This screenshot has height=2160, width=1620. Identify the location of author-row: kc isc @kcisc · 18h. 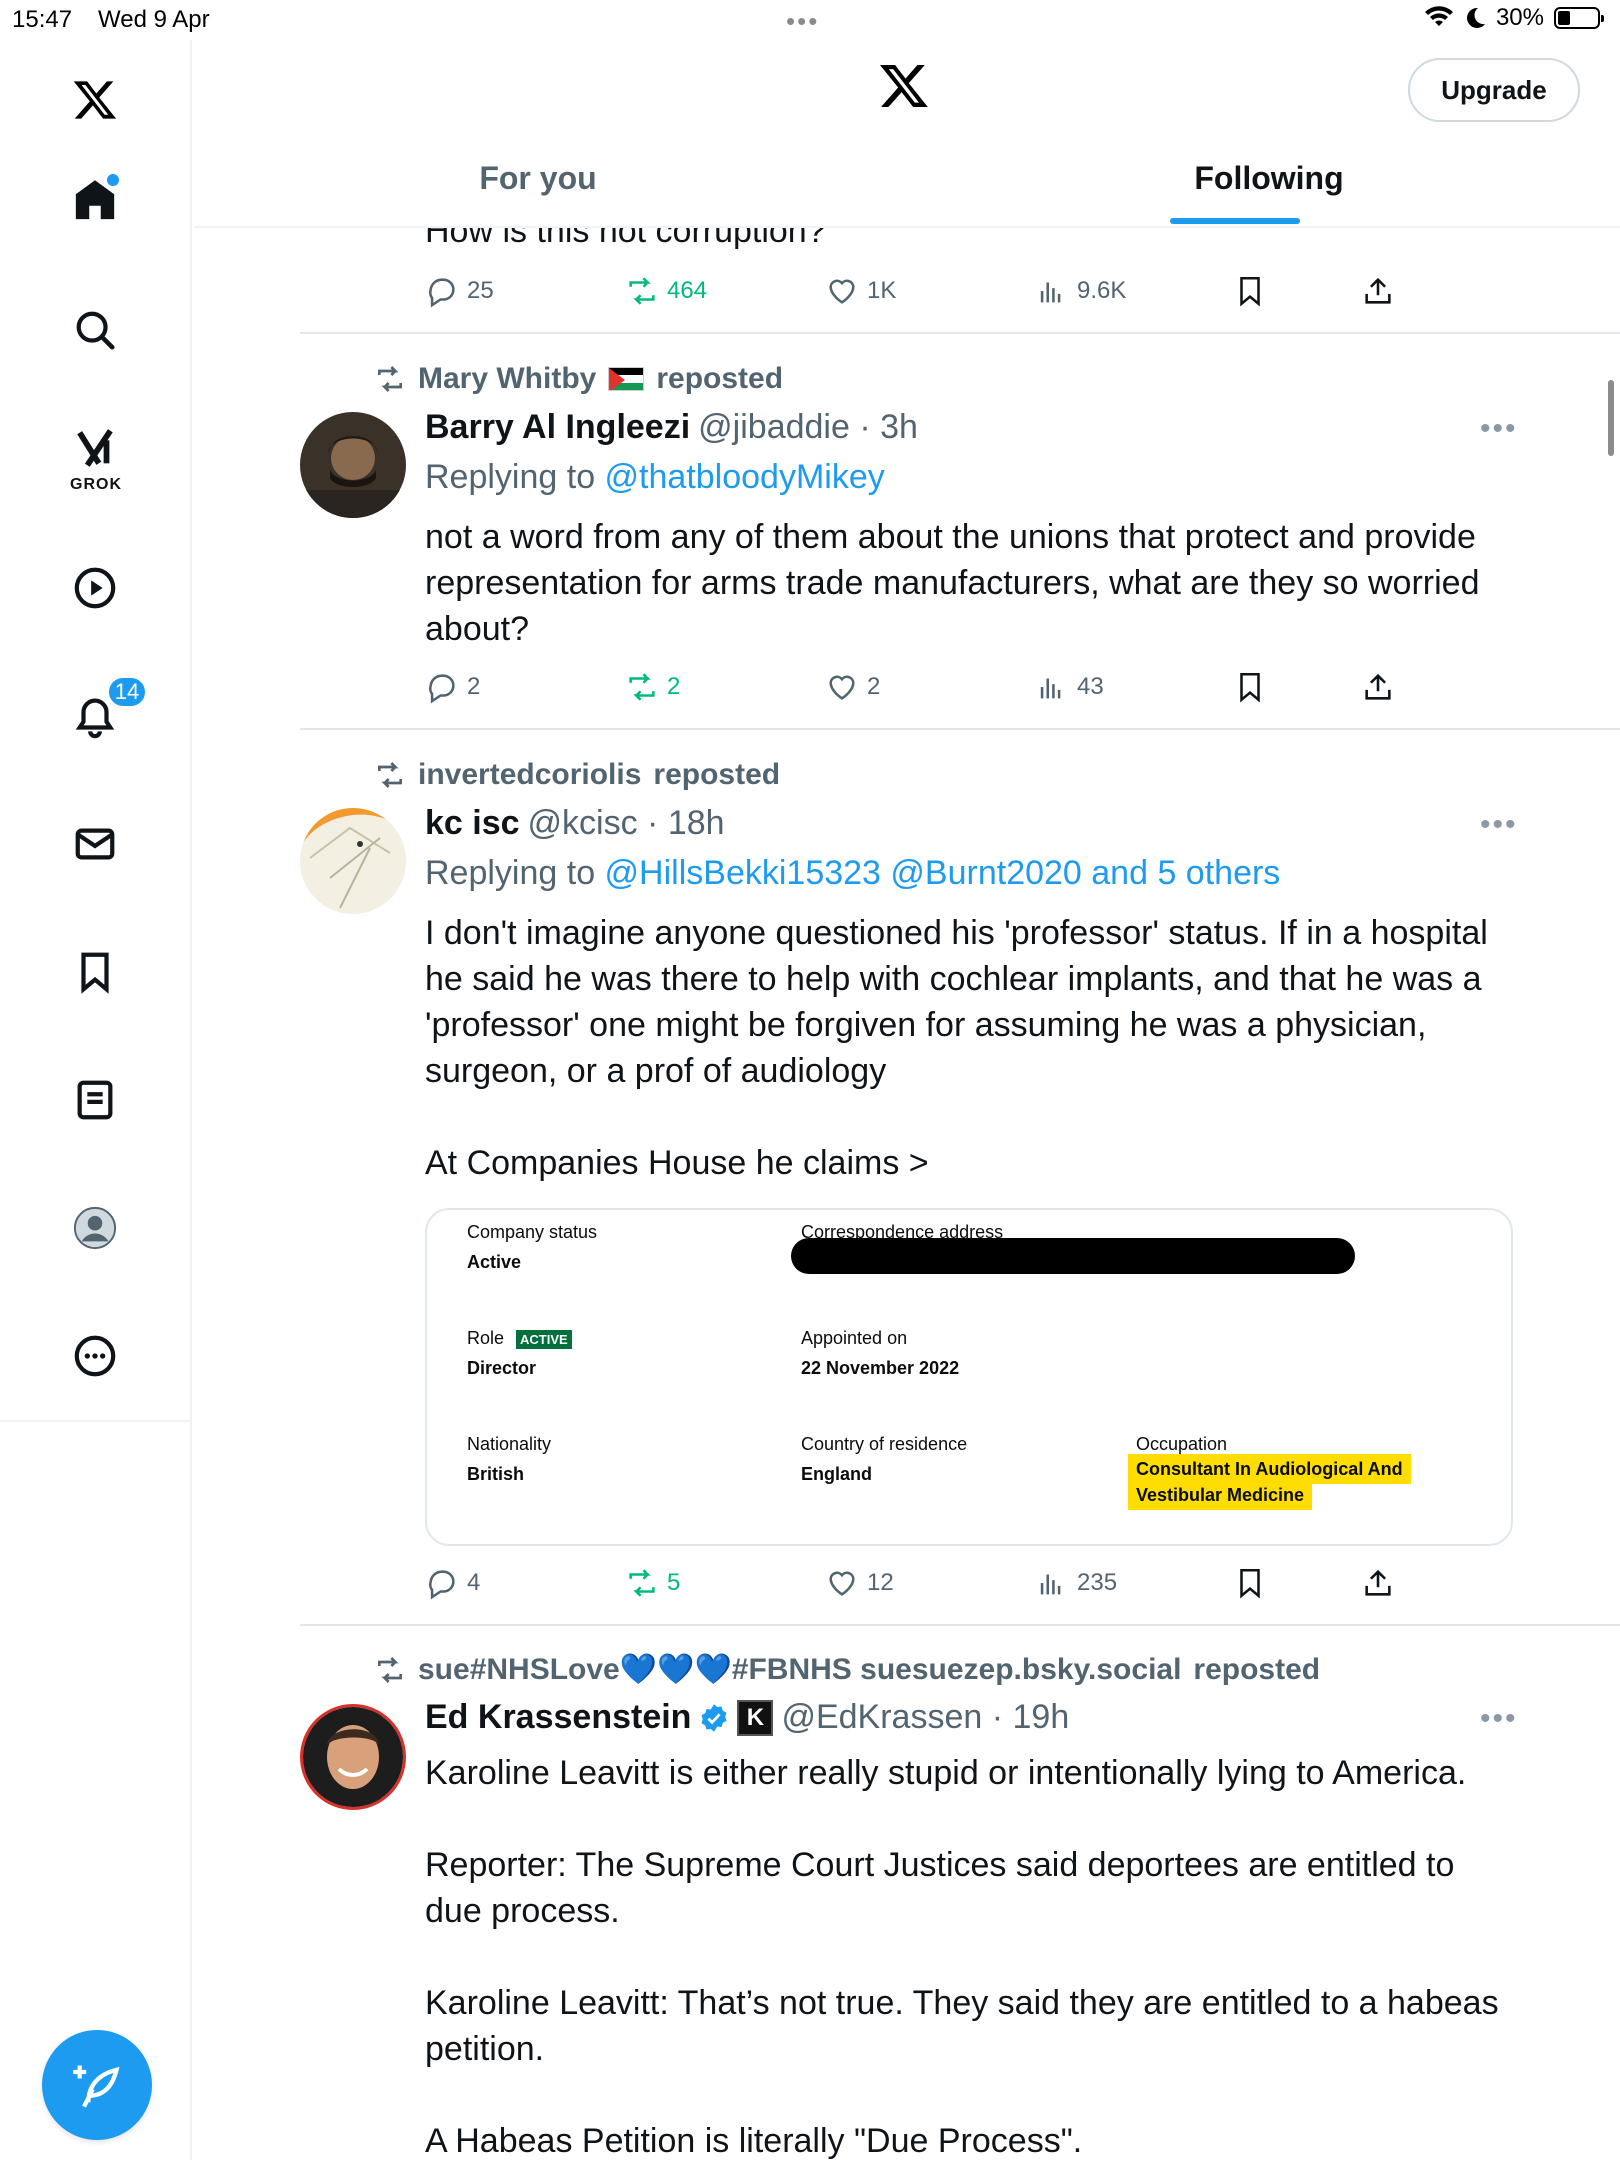
(575, 823).